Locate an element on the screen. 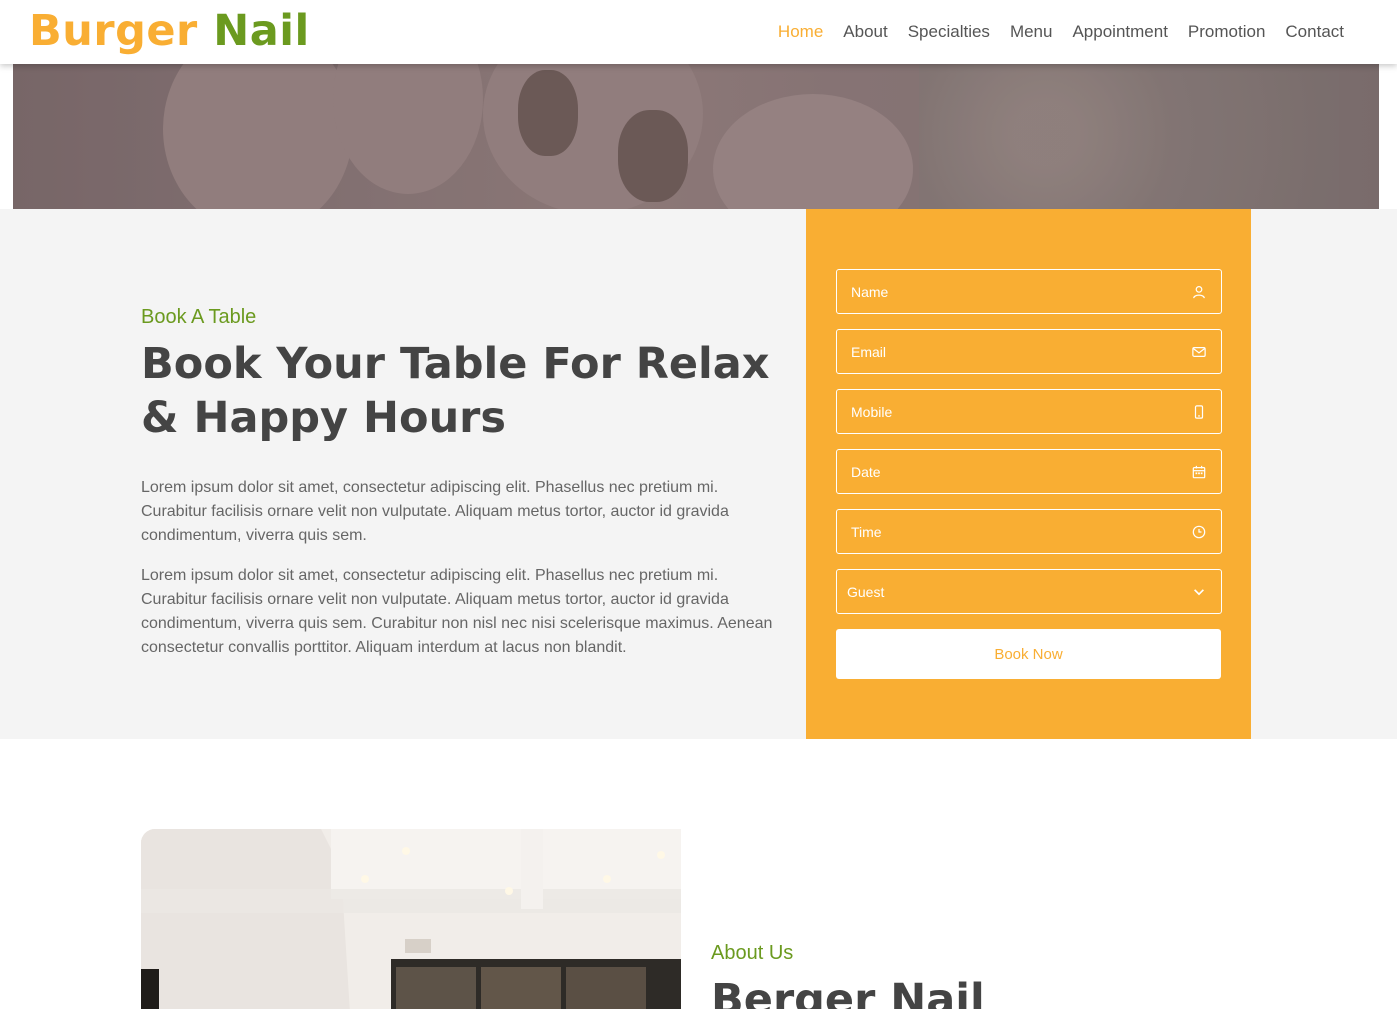 The image size is (1397, 1009). chevron-down-icon is located at coordinates (1199, 592).